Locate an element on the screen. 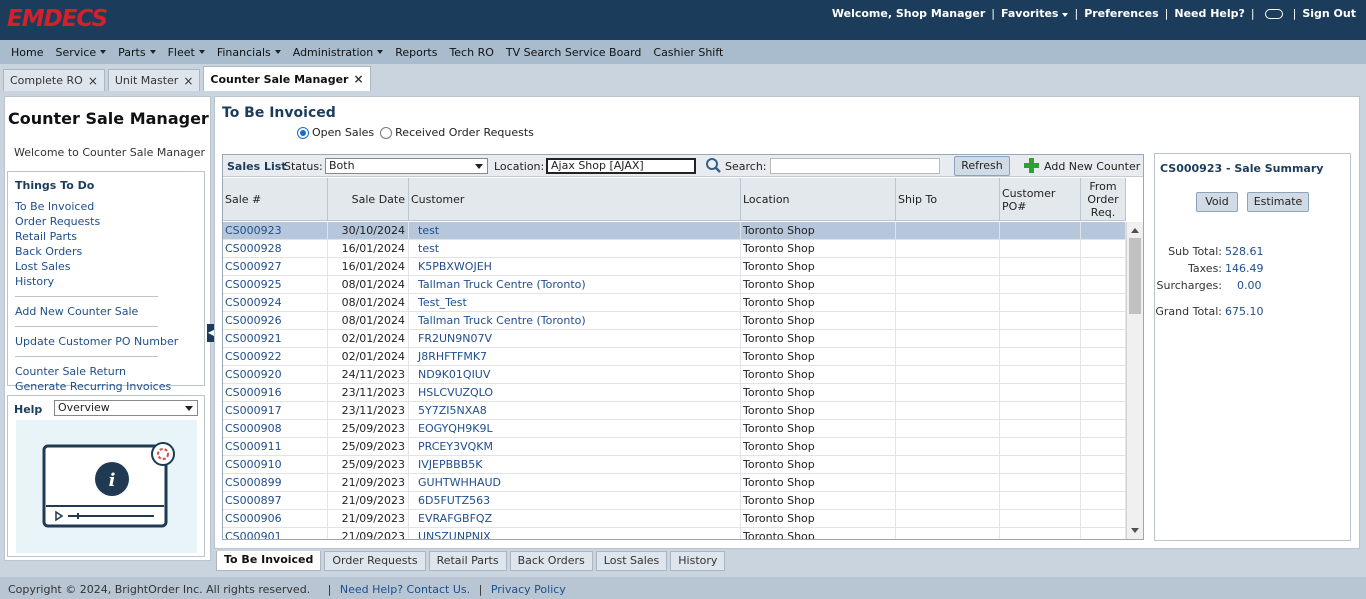  menu-reports: Reports is located at coordinates (416, 52).